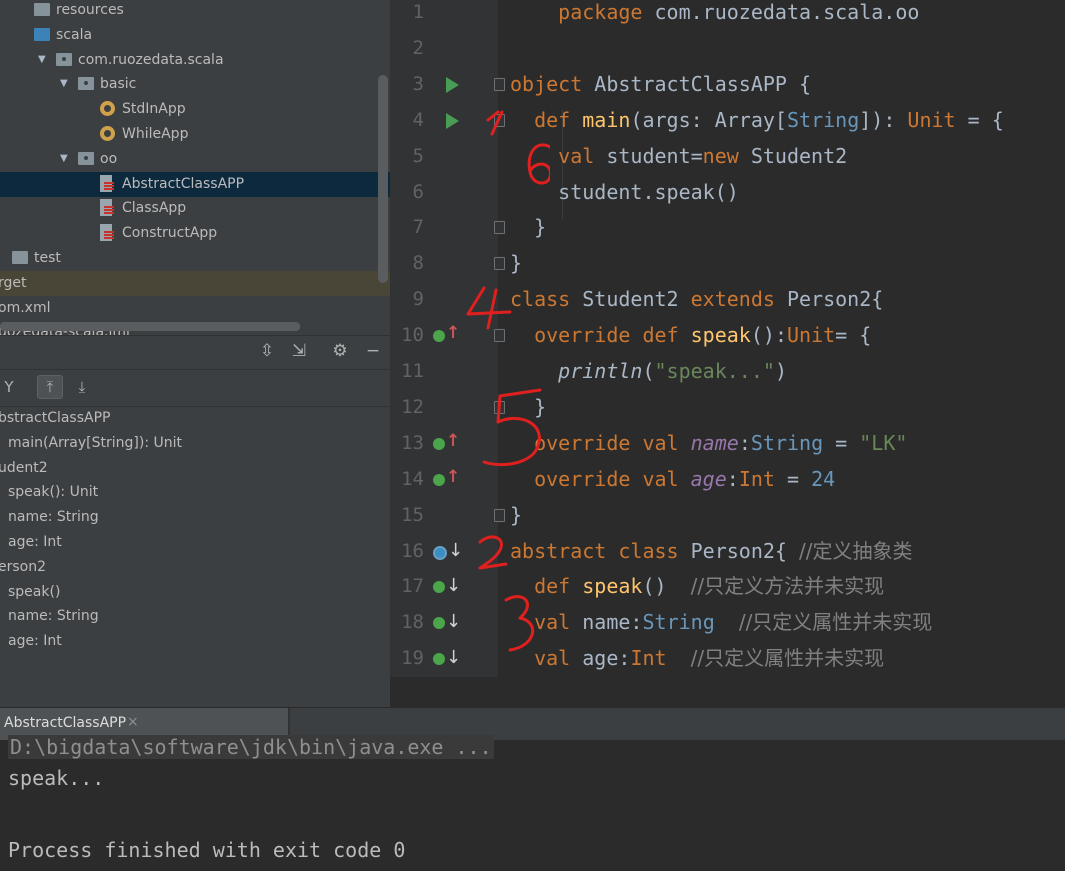 The image size is (1065, 871). Describe the element at coordinates (47, 258) in the screenshot. I see `tree-item-label: test` at that location.